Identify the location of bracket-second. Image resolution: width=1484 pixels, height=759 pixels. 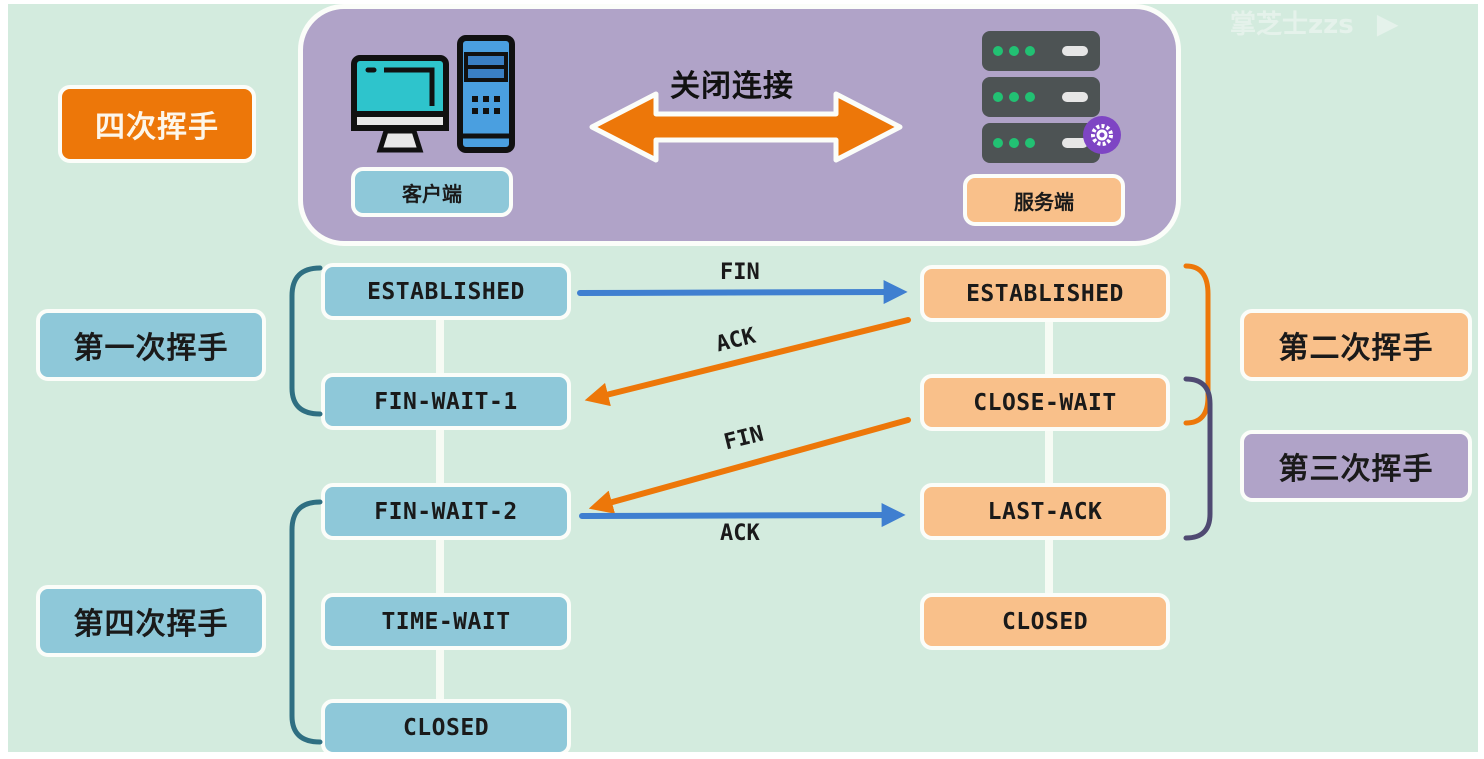
(1197, 344).